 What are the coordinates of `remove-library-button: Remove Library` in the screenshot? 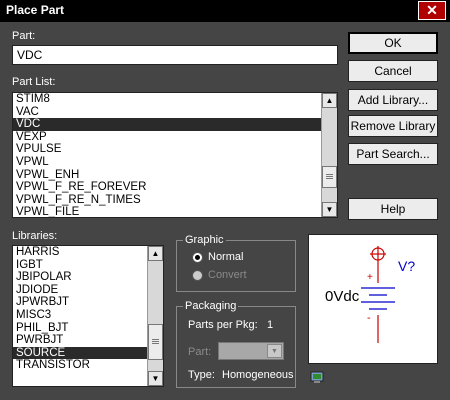 It's located at (393, 126).